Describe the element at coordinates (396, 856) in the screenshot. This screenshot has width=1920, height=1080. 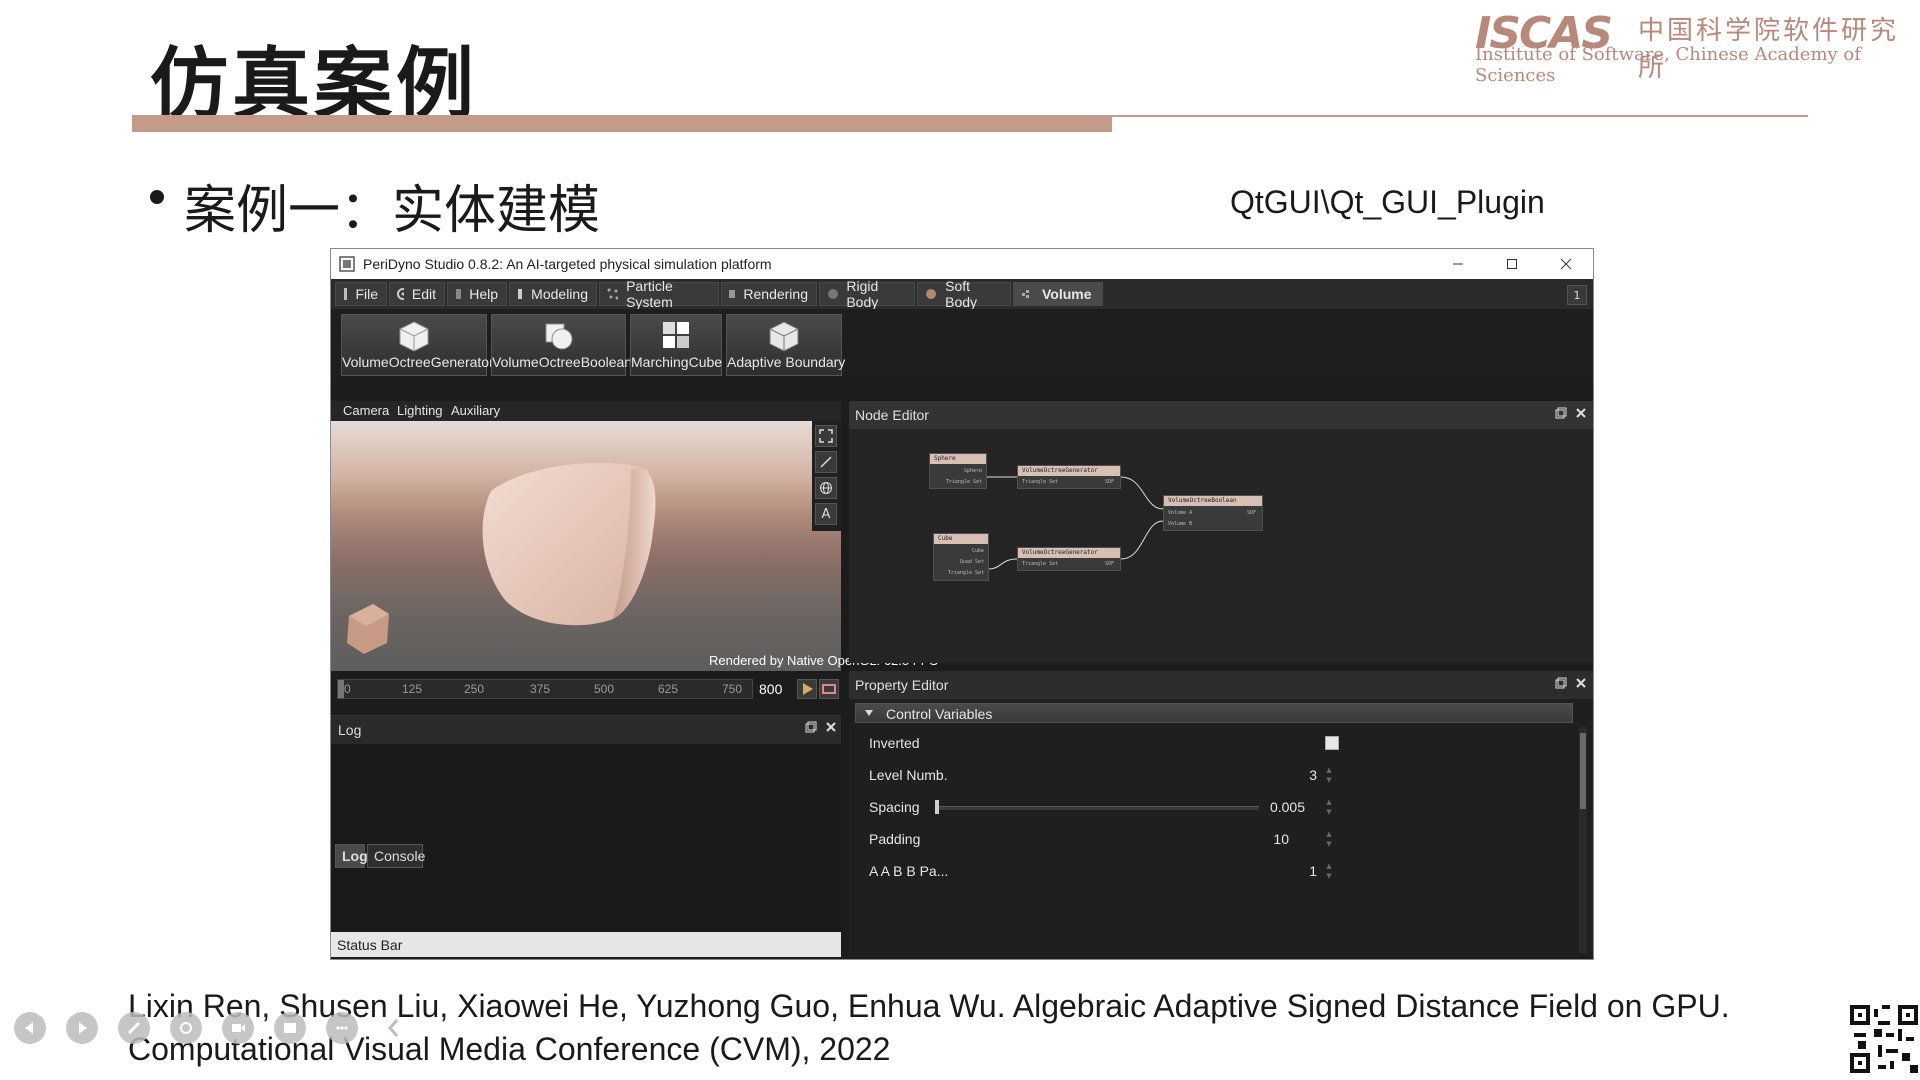
I see `tab-console: Console` at that location.